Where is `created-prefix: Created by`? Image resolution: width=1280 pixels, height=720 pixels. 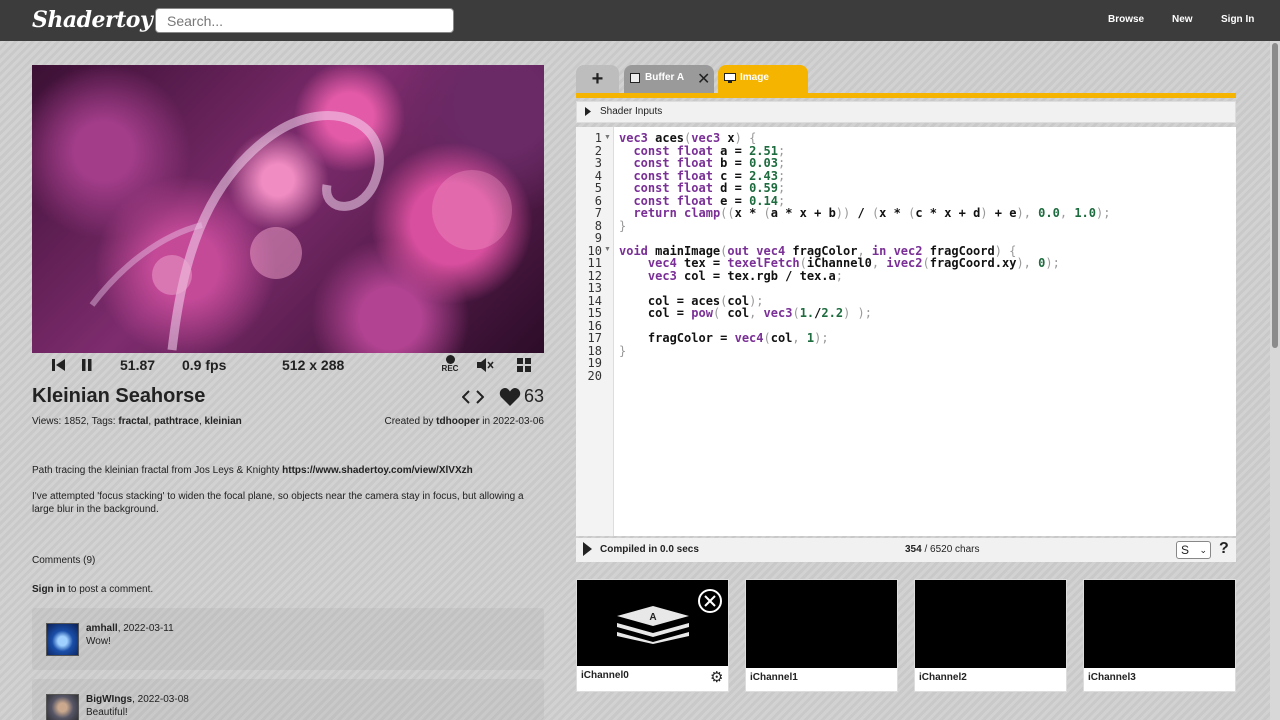
created-prefix: Created by is located at coordinates (409, 421).